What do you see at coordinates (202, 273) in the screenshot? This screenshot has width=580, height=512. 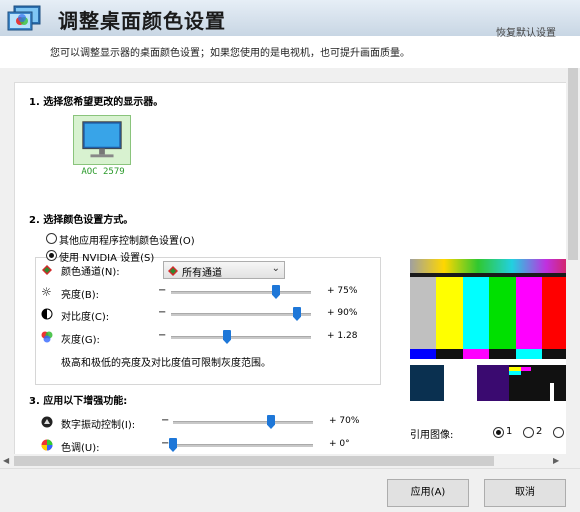 I see `color-channel-value: 所有通道` at bounding box center [202, 273].